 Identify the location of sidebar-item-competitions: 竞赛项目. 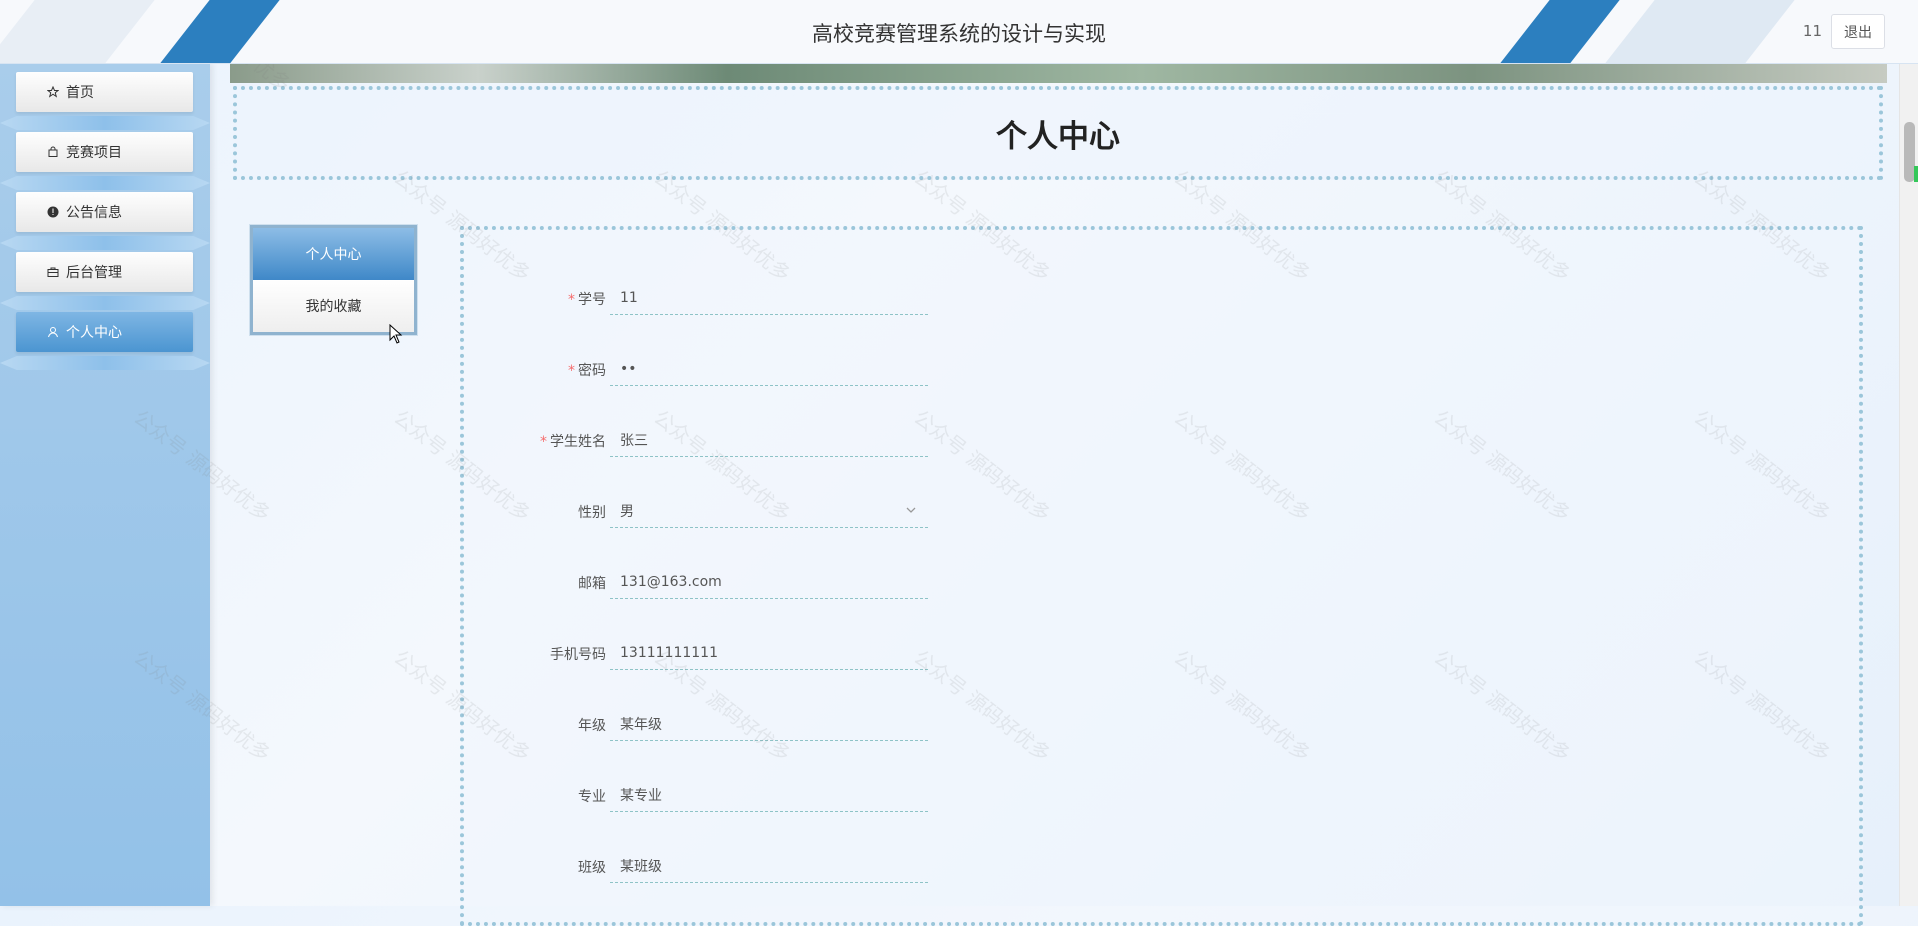
(104, 152).